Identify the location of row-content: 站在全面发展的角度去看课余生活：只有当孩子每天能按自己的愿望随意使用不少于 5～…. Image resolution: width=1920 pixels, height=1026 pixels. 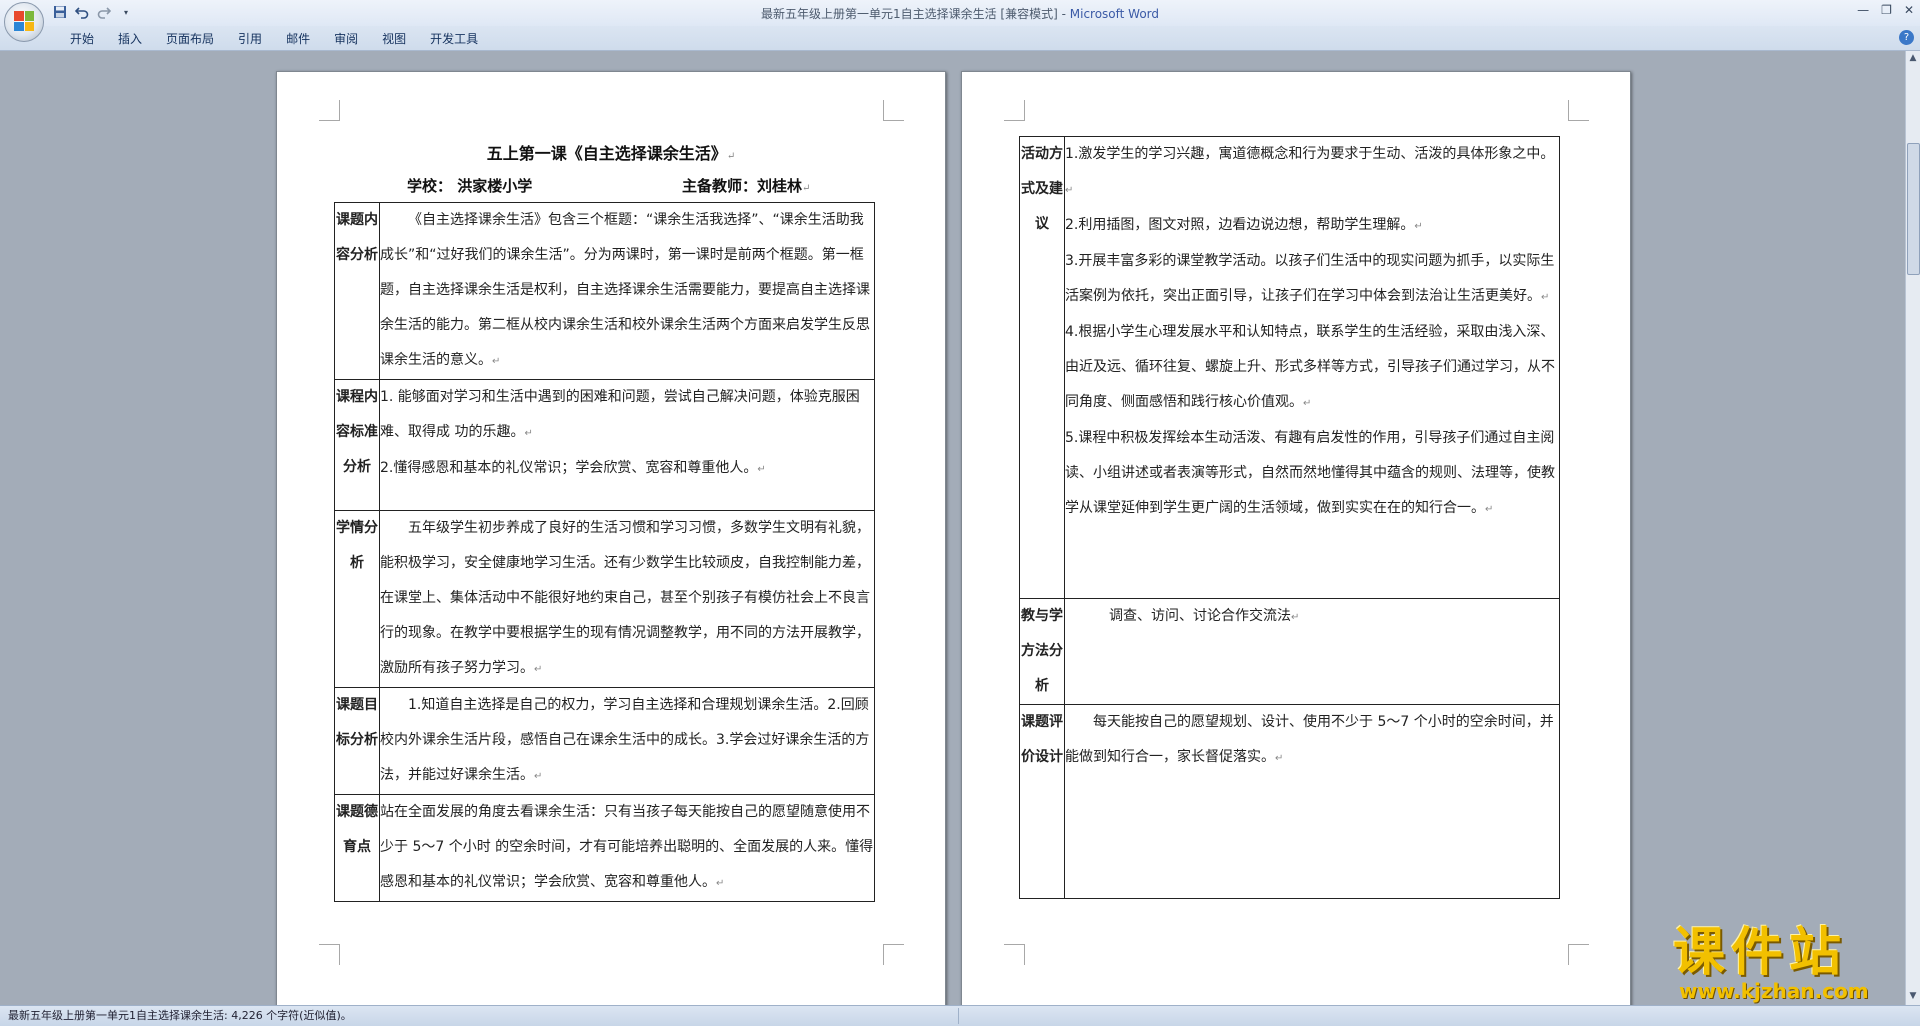
(627, 848).